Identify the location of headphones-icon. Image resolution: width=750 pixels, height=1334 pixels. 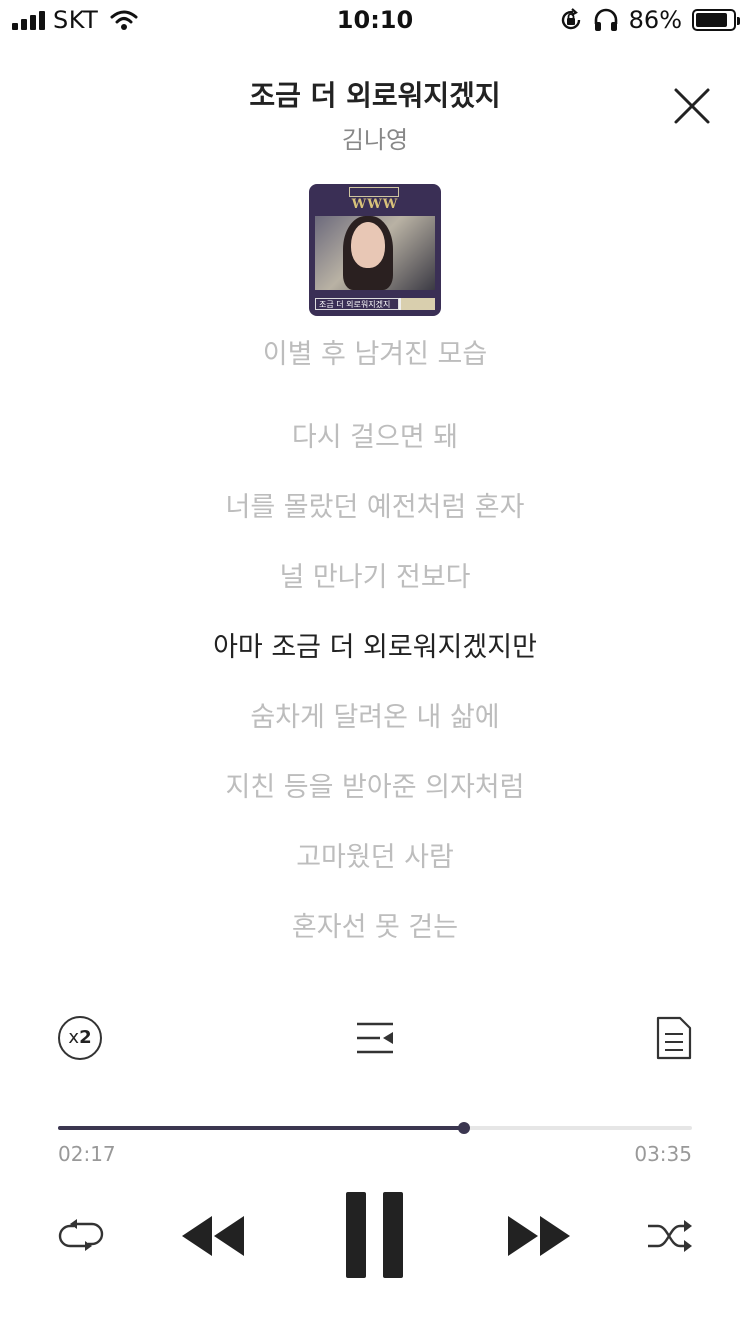
(605, 19).